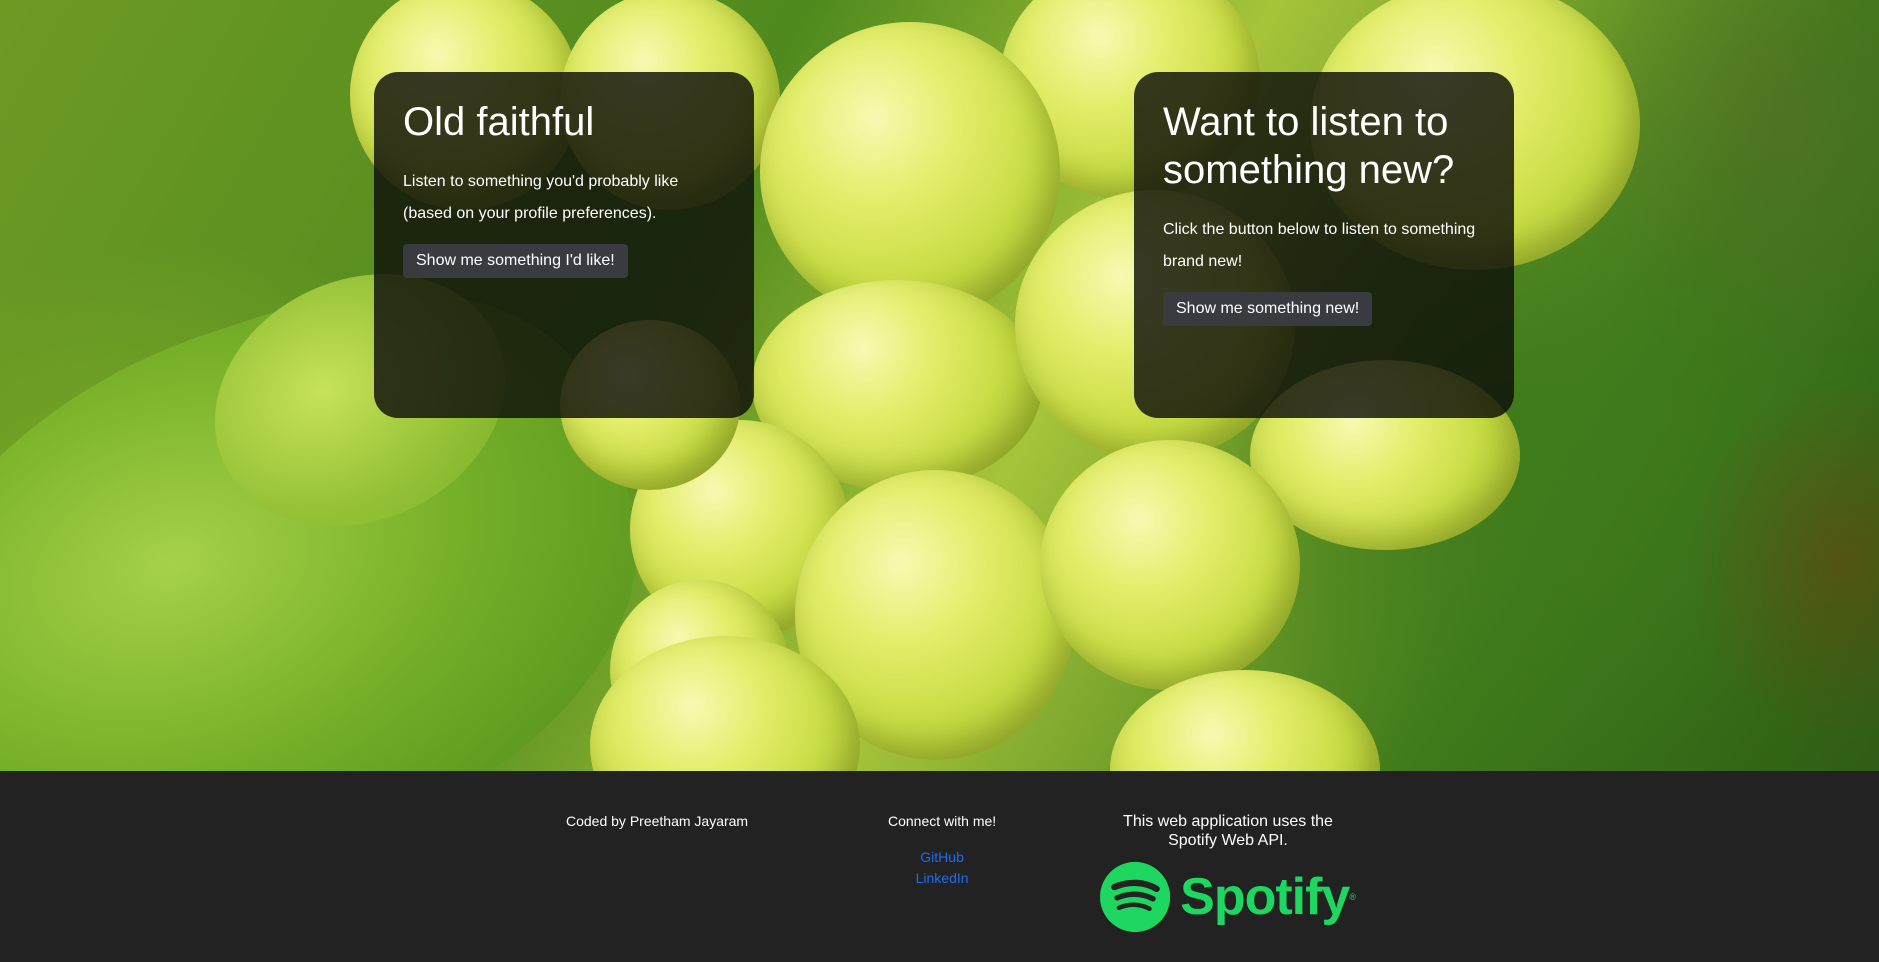  What do you see at coordinates (657, 821) in the screenshot?
I see `footer-credit: Coded by Preetham Jayaram` at bounding box center [657, 821].